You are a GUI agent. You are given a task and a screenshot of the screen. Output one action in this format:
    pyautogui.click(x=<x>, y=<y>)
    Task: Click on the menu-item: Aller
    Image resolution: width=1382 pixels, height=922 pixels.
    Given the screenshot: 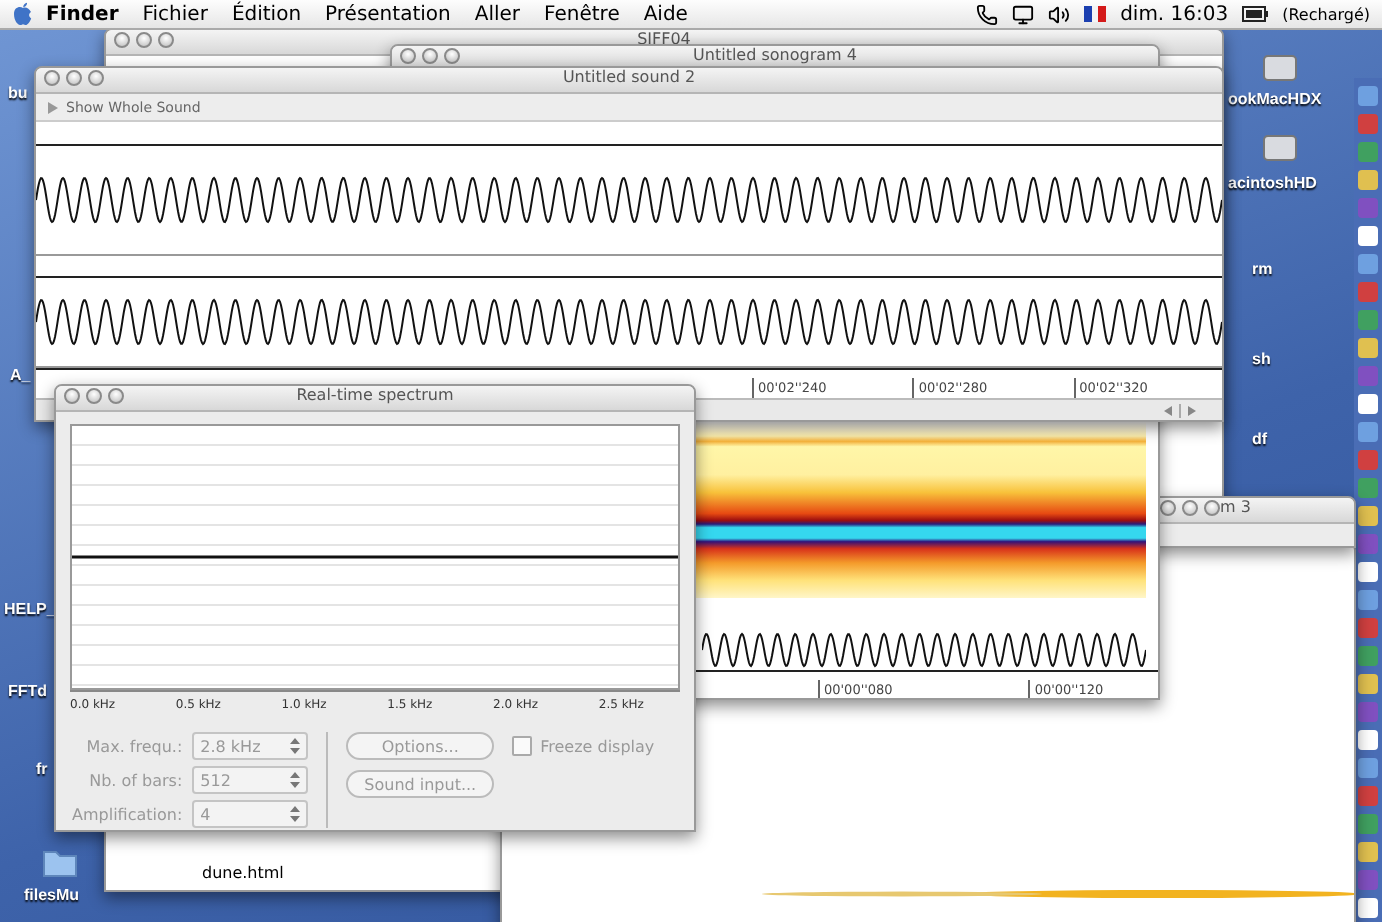 What is the action you would take?
    pyautogui.click(x=497, y=14)
    